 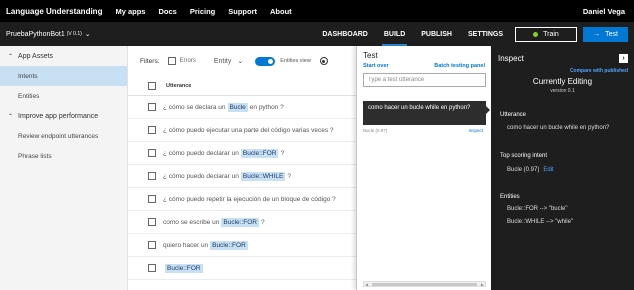 What do you see at coordinates (323, 61) in the screenshot?
I see `view-radio` at bounding box center [323, 61].